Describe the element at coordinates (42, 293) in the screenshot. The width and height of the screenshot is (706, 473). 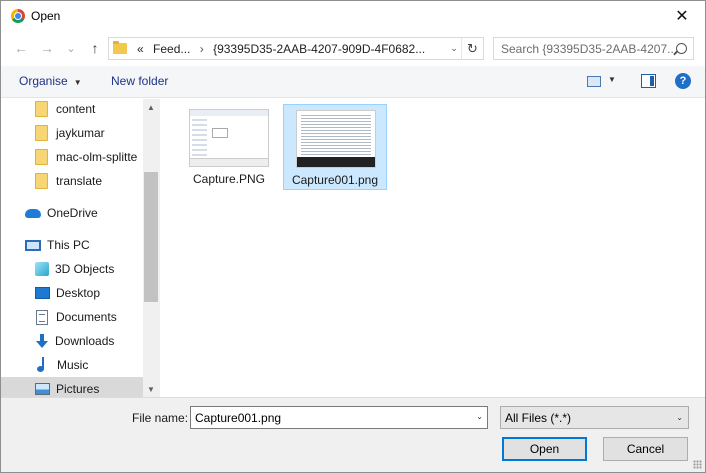
I see `desktop-icon` at that location.